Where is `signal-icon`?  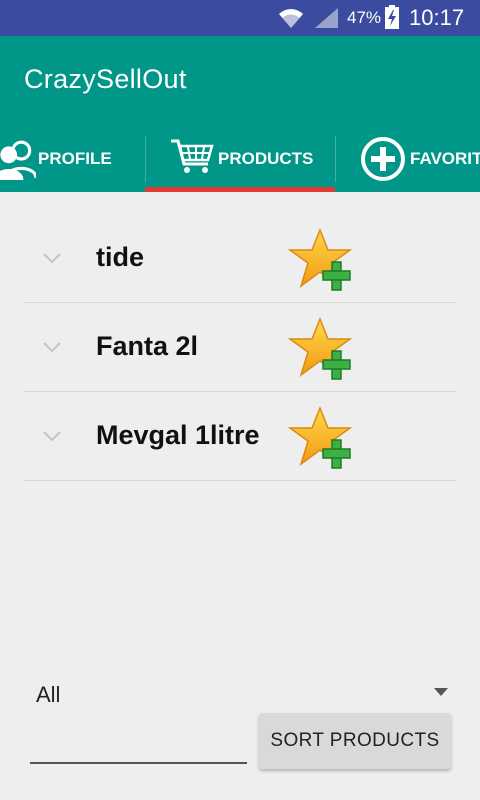
signal-icon is located at coordinates (326, 18).